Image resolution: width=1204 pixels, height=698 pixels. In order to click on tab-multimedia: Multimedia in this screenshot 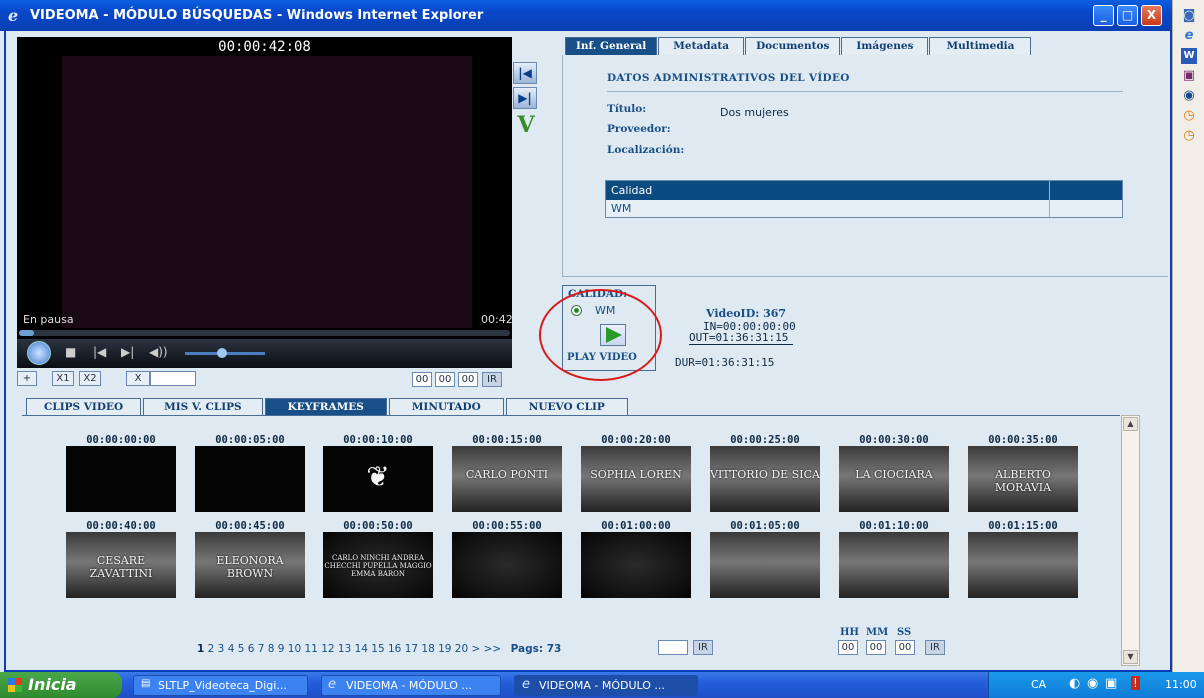, I will do `click(980, 46)`.